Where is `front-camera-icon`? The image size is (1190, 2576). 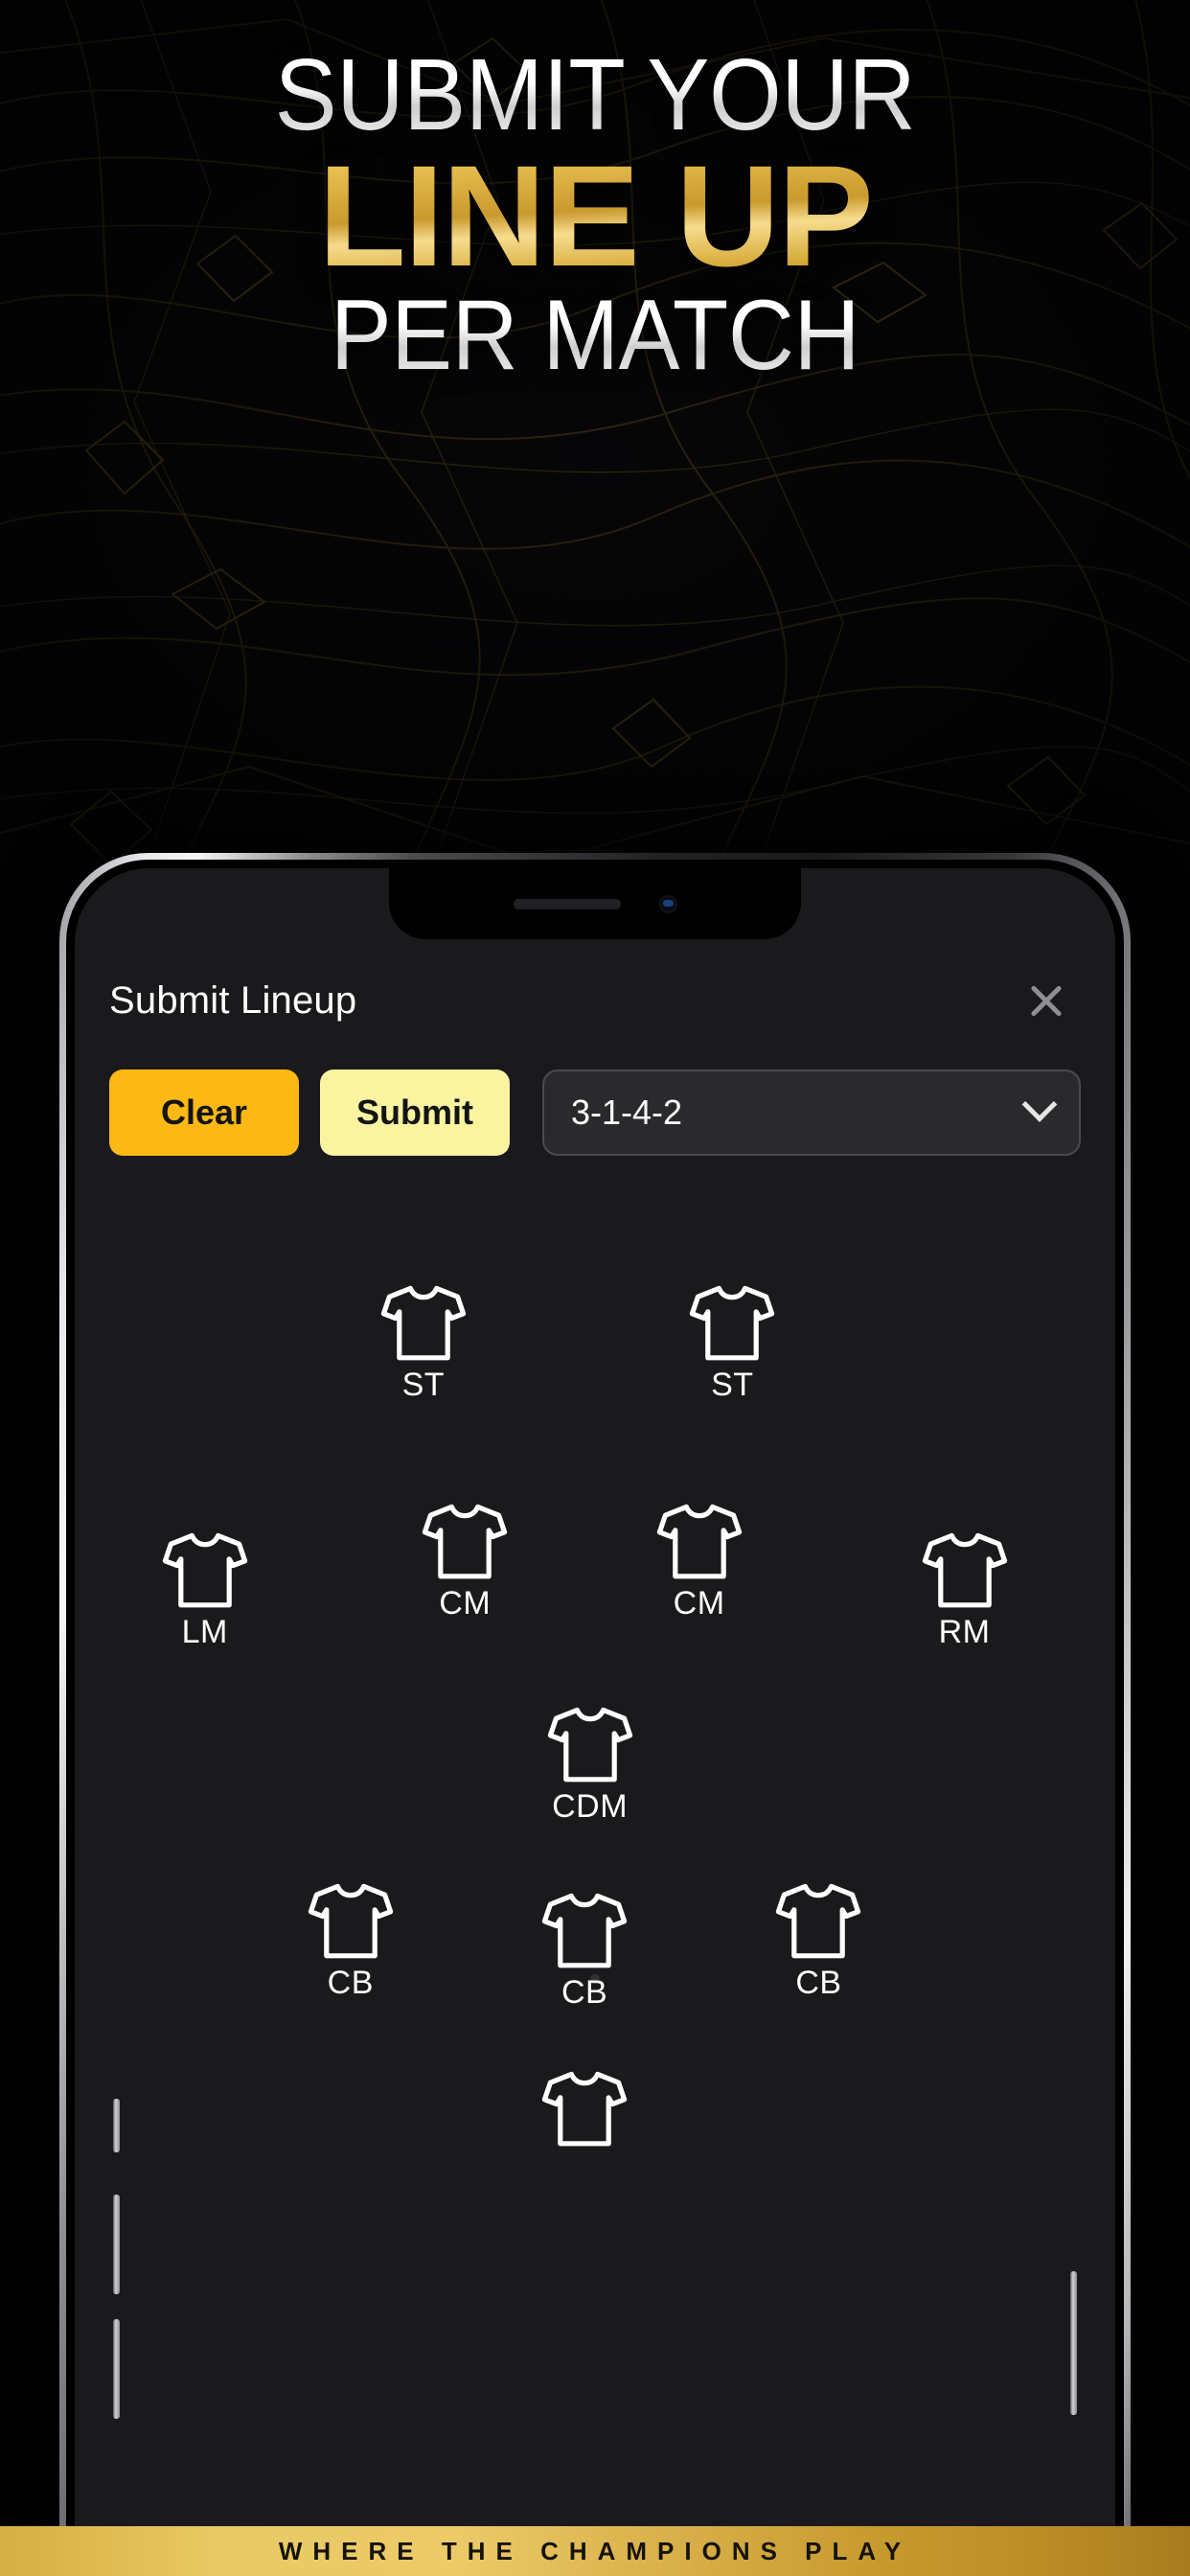 front-camera-icon is located at coordinates (668, 903).